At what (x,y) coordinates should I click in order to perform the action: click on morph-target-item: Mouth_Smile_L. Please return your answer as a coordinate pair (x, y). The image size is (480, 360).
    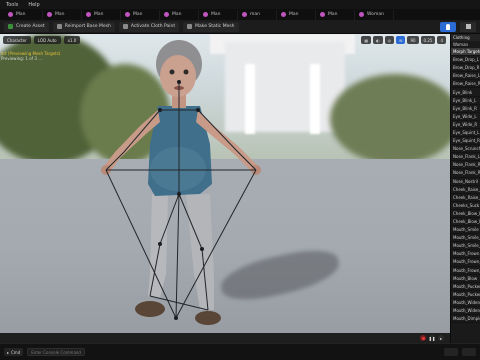
    Looking at the image, I should click on (465, 238).